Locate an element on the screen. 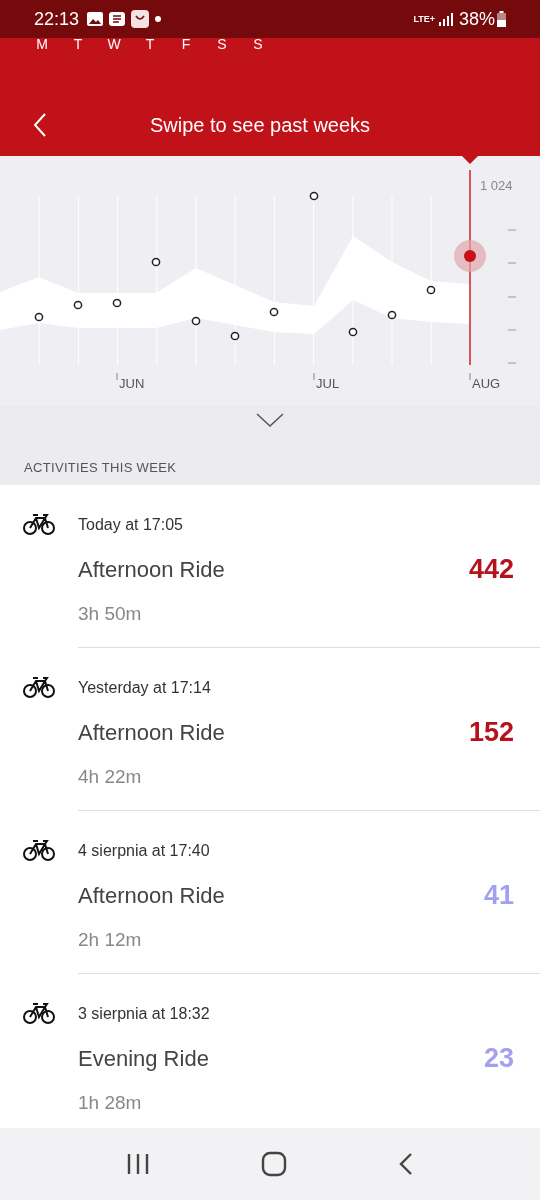  network-label: LTE+ is located at coordinates (424, 19).